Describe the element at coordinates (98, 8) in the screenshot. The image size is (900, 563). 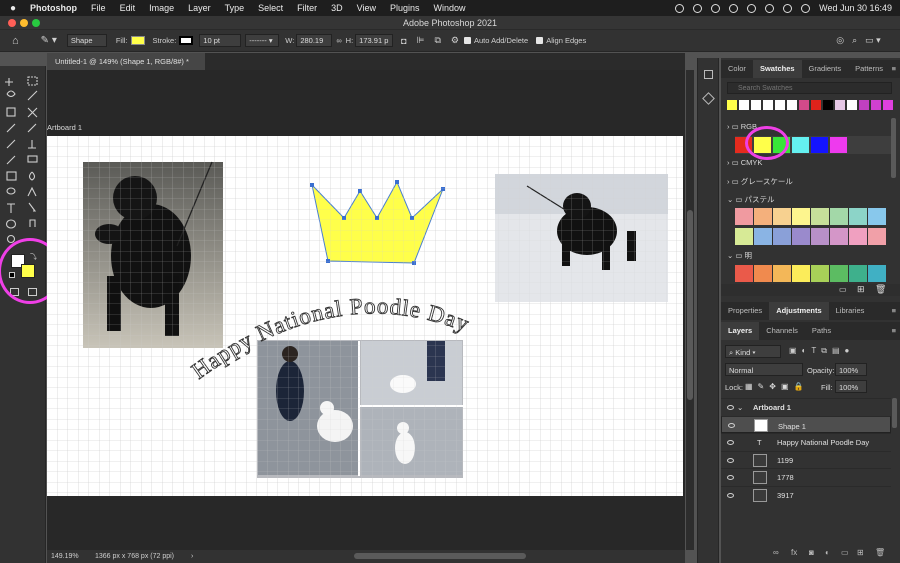
I see `menu-file: File` at that location.